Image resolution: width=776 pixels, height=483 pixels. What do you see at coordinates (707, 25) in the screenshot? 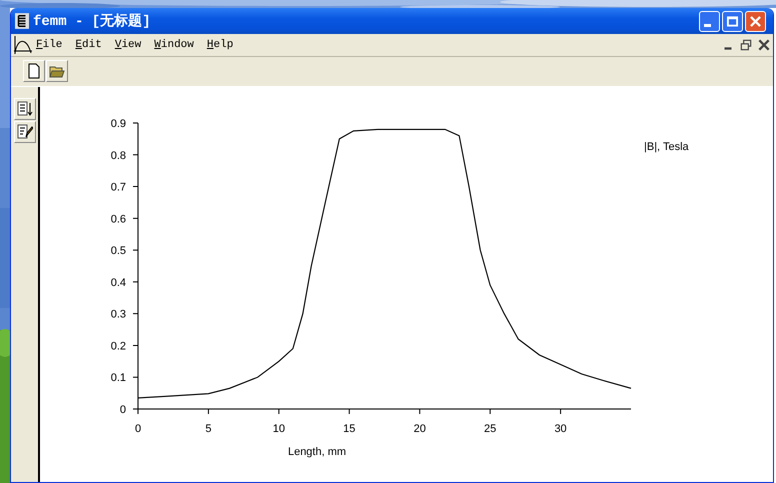
I see `minimize-icon` at bounding box center [707, 25].